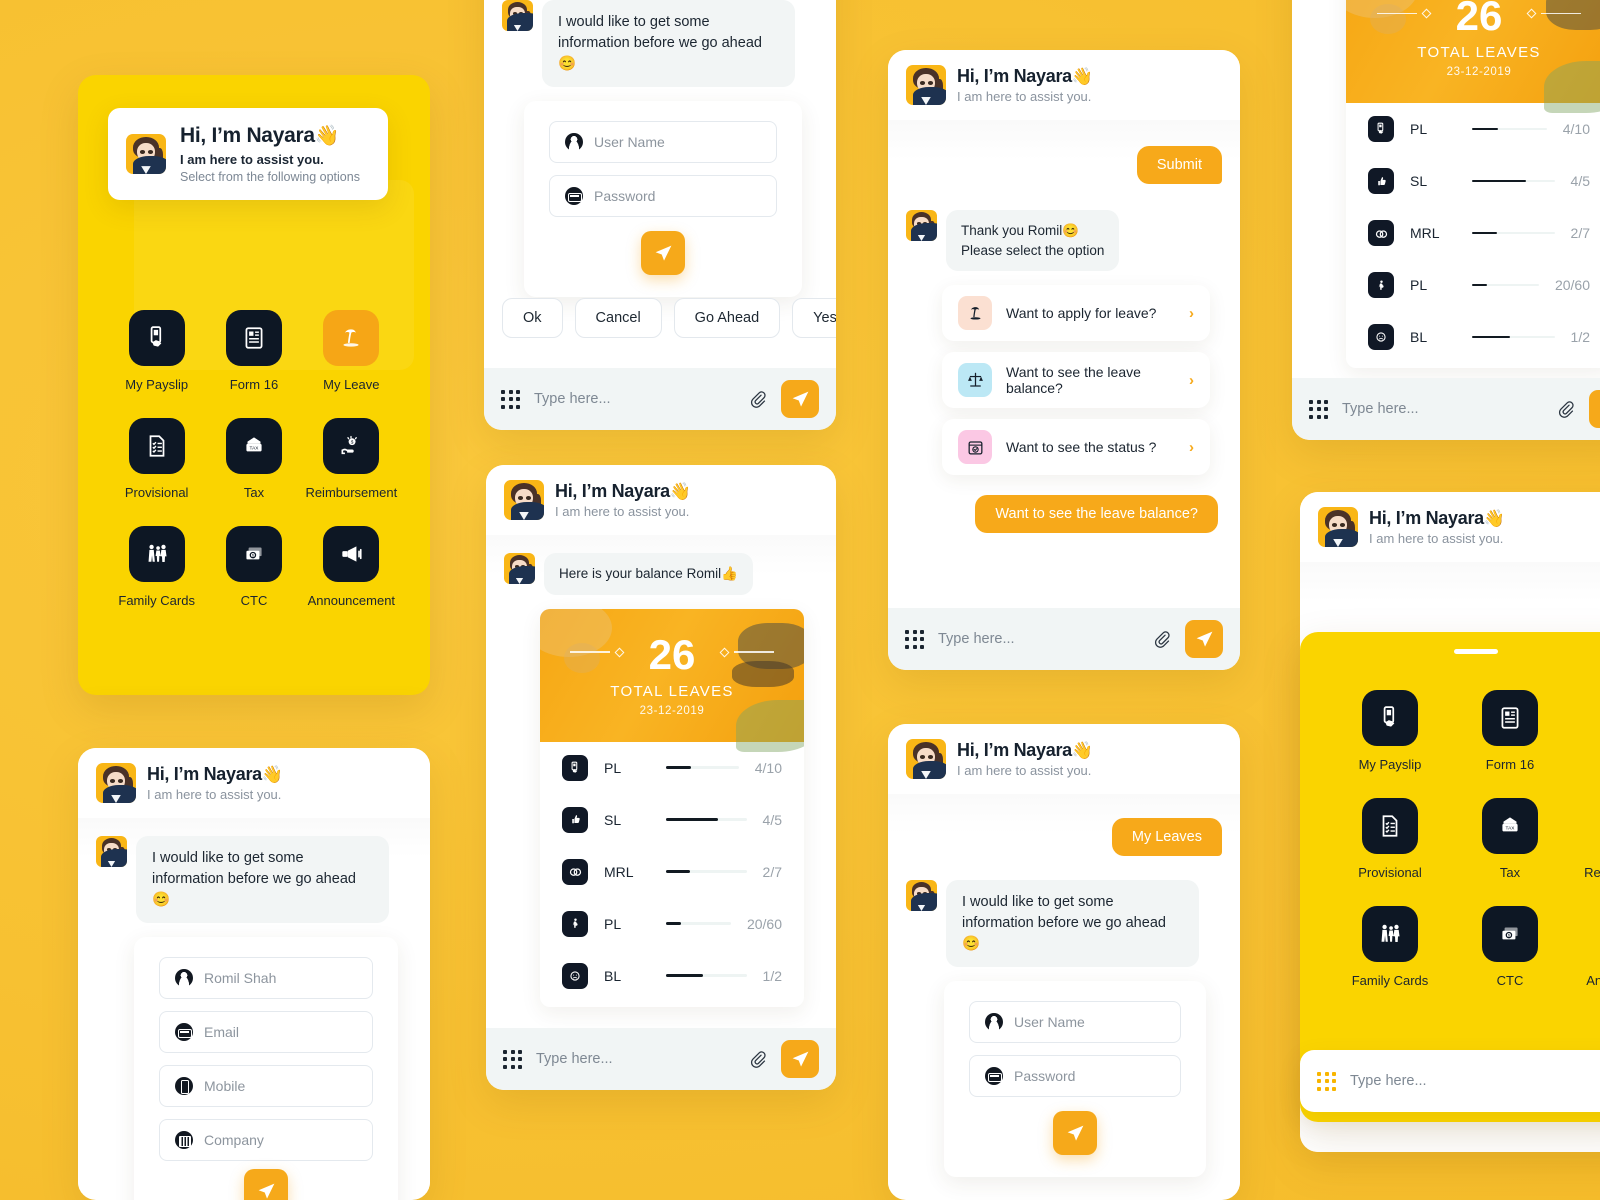  Describe the element at coordinates (1082, 750) in the screenshot. I see `wave-icon: 👋` at that location.